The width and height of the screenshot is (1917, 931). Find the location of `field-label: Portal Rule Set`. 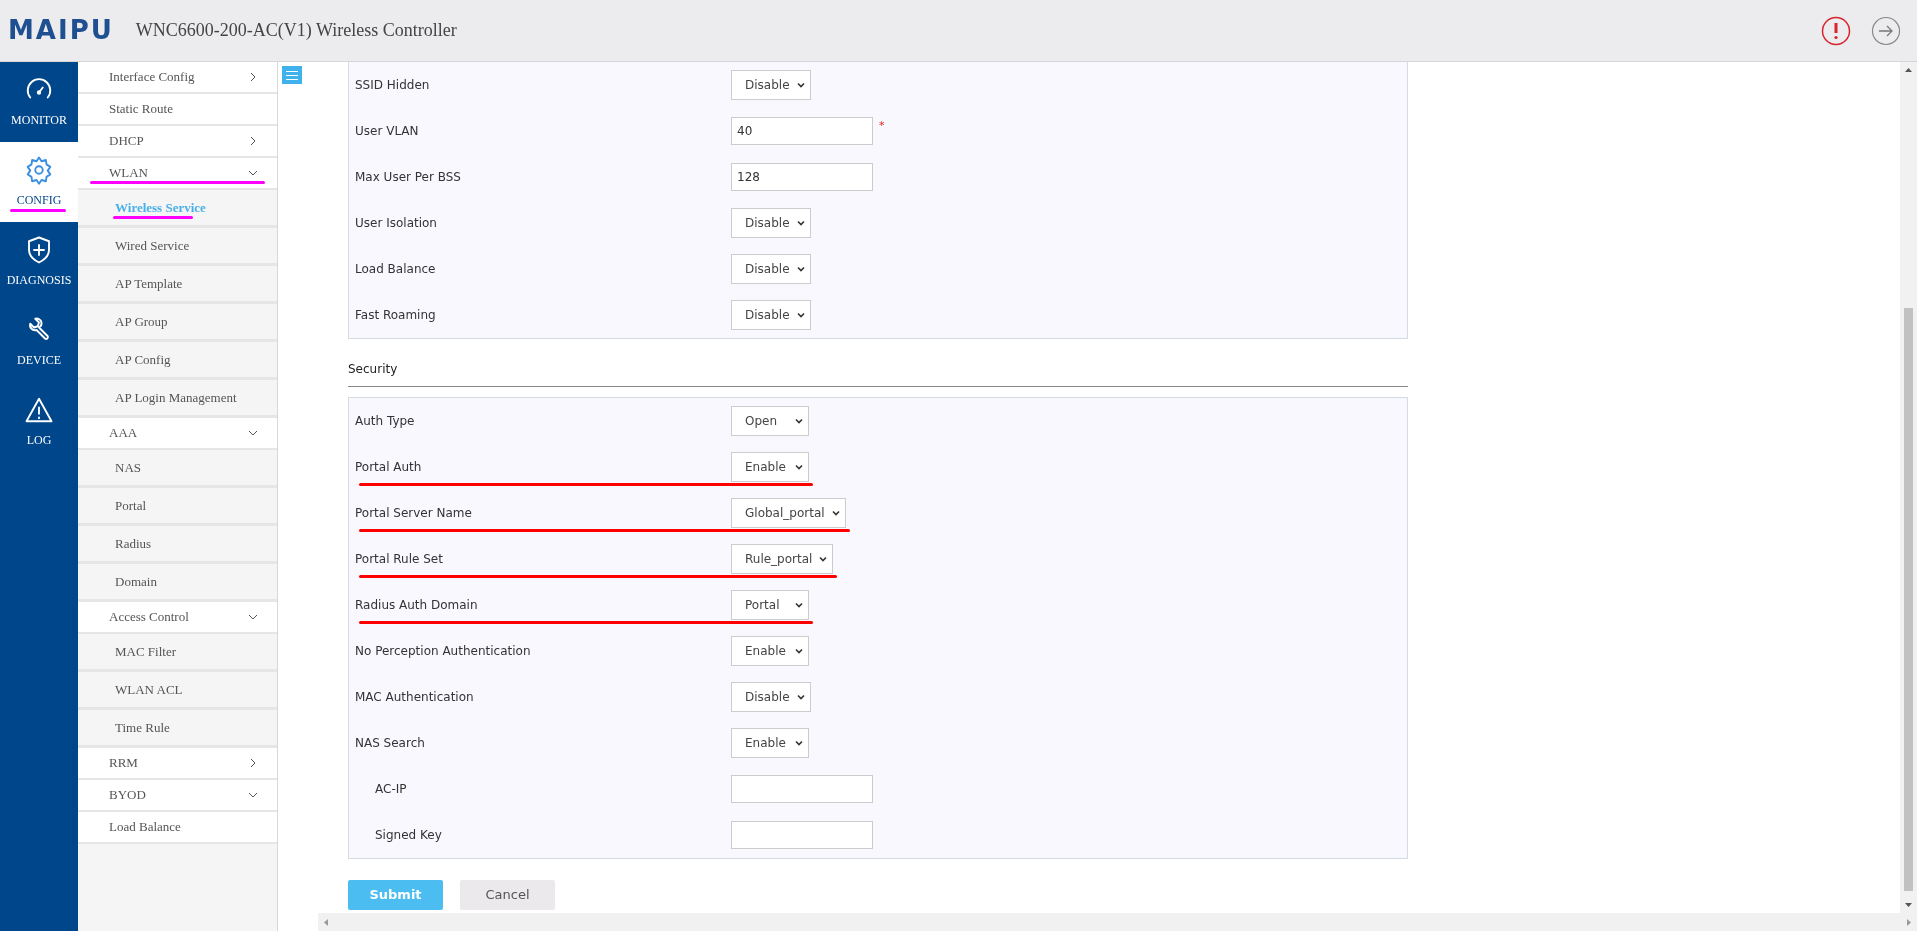

field-label: Portal Rule Set is located at coordinates (399, 559).